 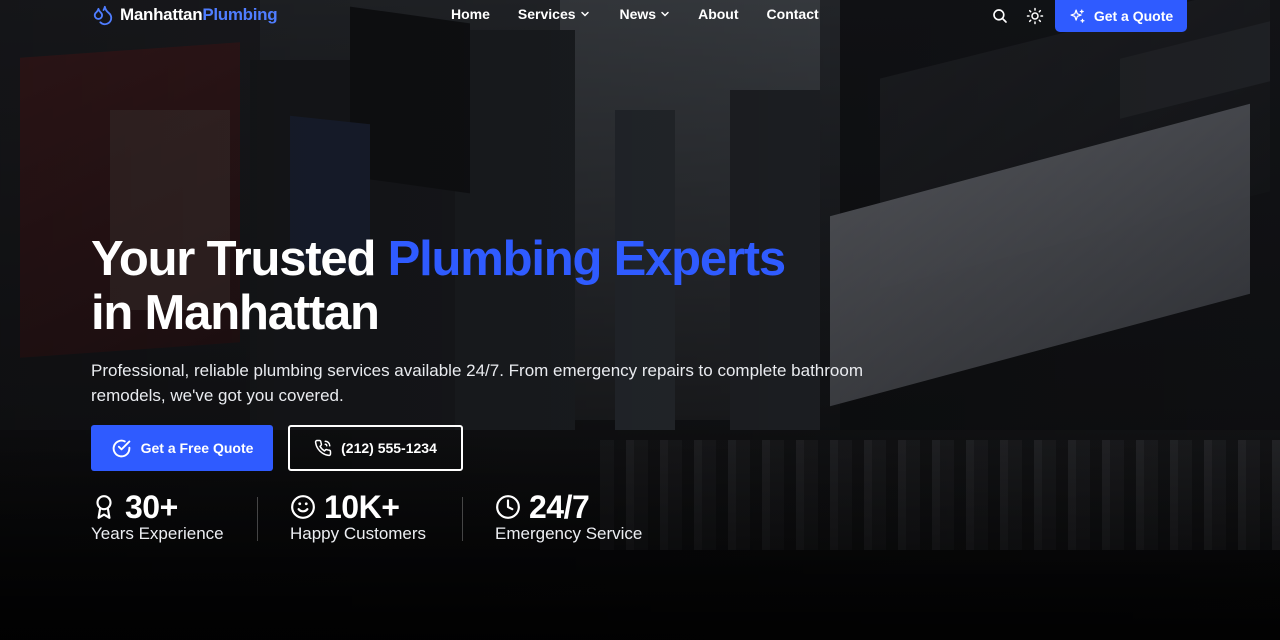 I want to click on nav-item-contact: Contact, so click(x=793, y=14).